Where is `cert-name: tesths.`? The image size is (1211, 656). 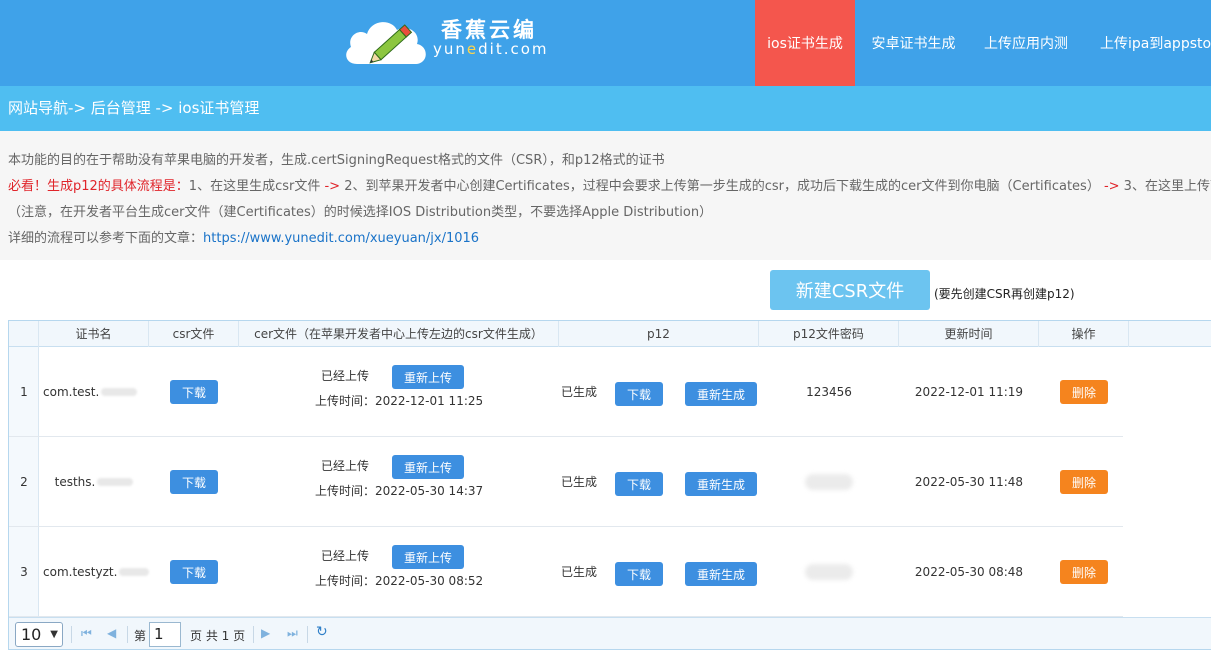 cert-name: tesths. is located at coordinates (94, 482).